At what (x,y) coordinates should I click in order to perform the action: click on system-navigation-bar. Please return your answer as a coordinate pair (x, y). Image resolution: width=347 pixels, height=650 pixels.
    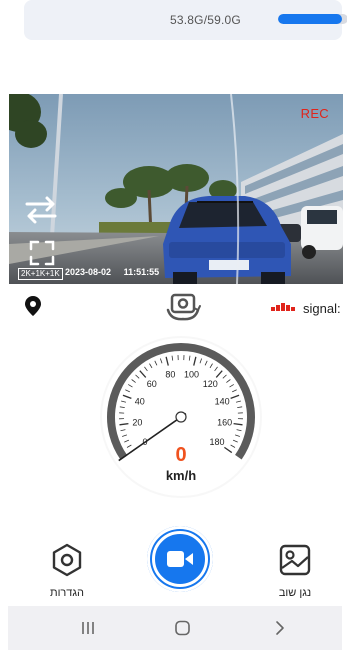
    Looking at the image, I should click on (175, 628).